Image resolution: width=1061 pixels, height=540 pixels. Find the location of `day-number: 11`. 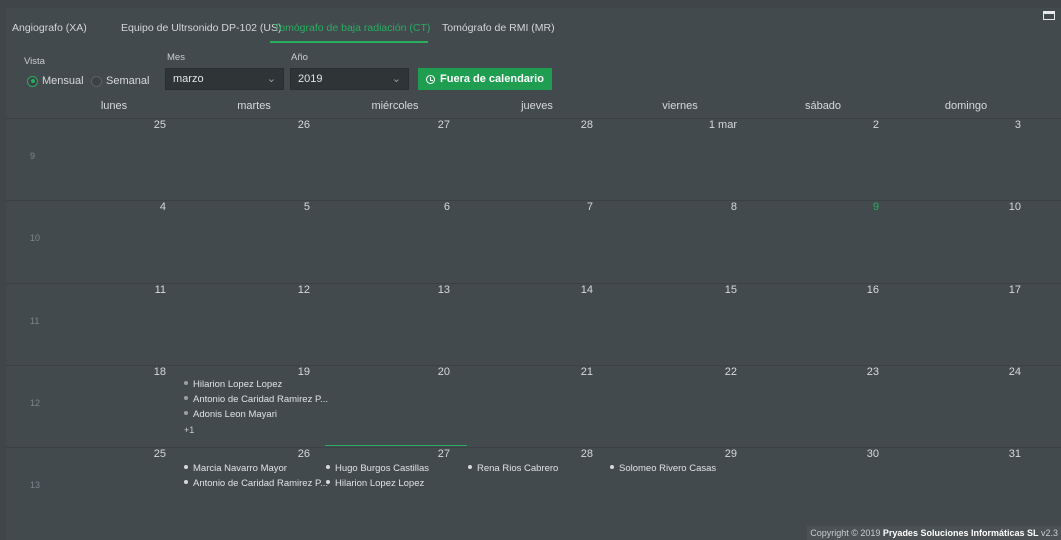

day-number: 11 is located at coordinates (160, 290).